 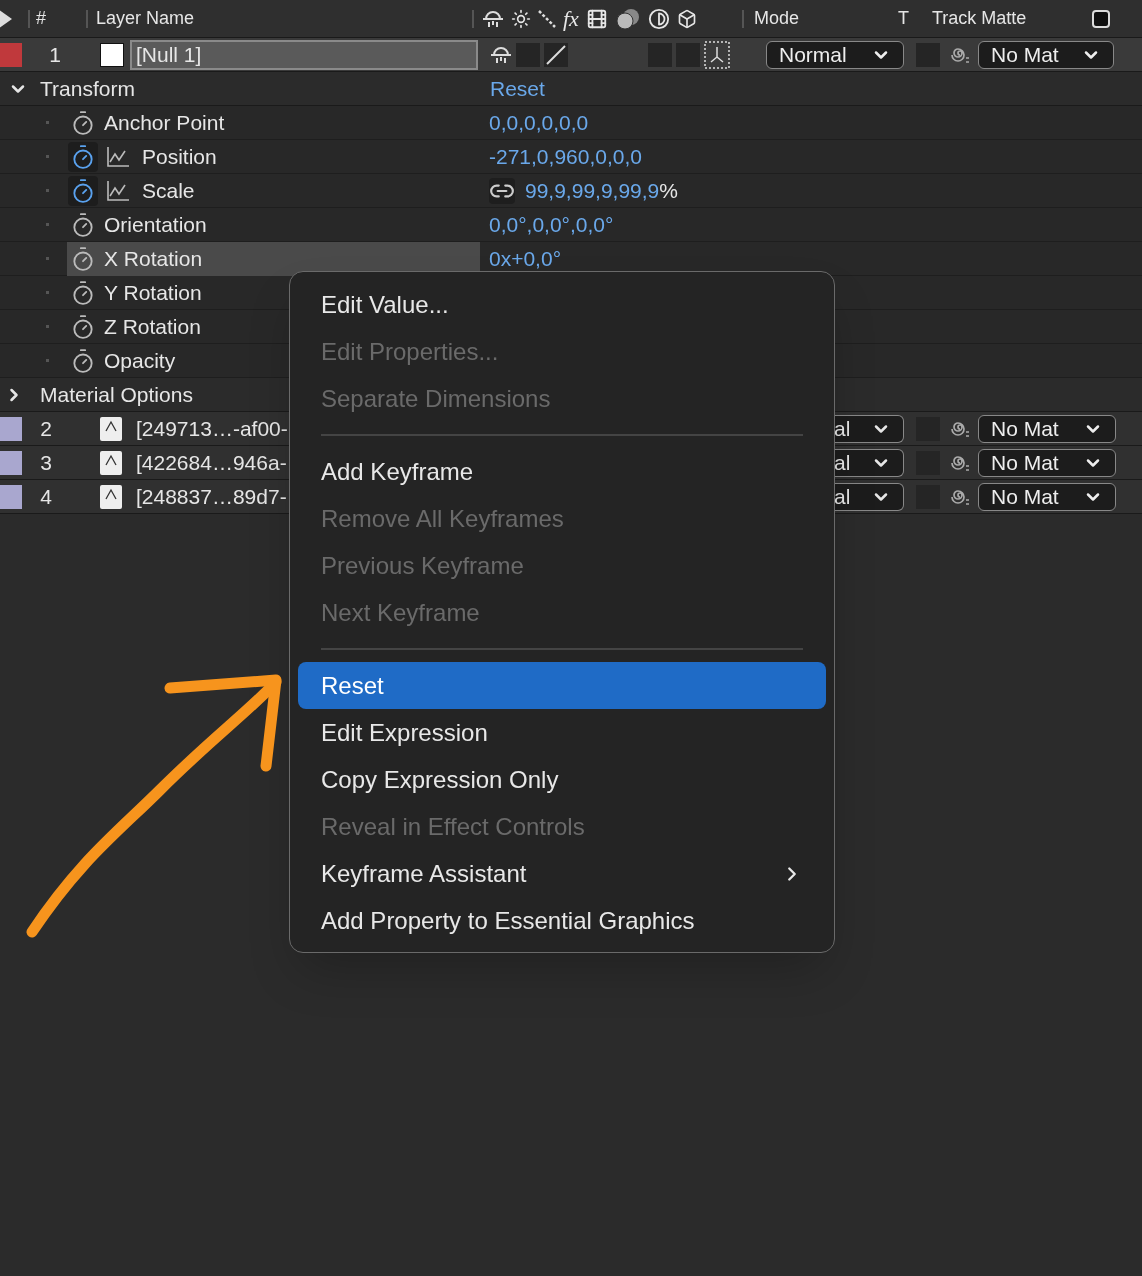 What do you see at coordinates (140, 360) in the screenshot?
I see `property-name: Opacity` at bounding box center [140, 360].